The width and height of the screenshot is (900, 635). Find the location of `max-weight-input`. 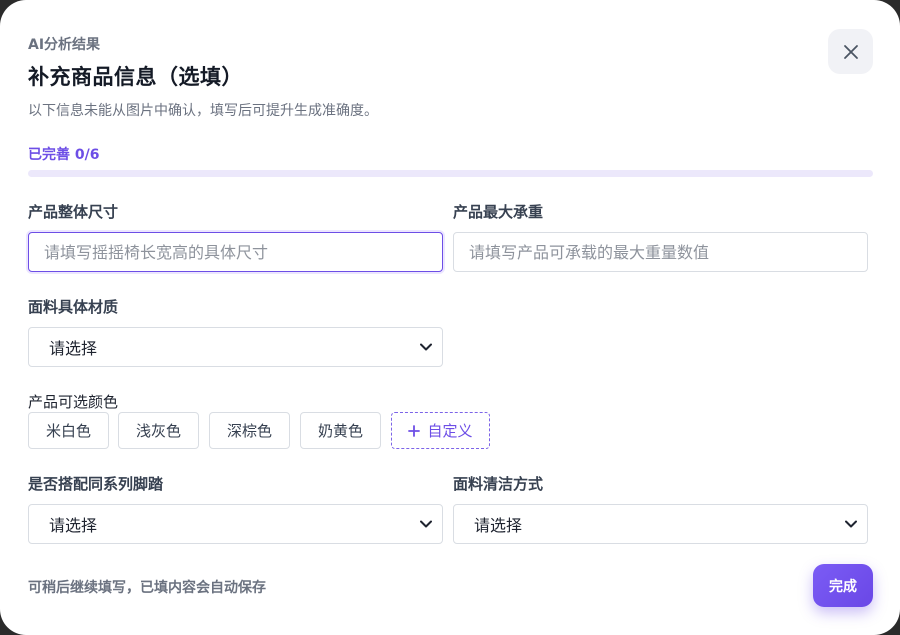

max-weight-input is located at coordinates (660, 252).